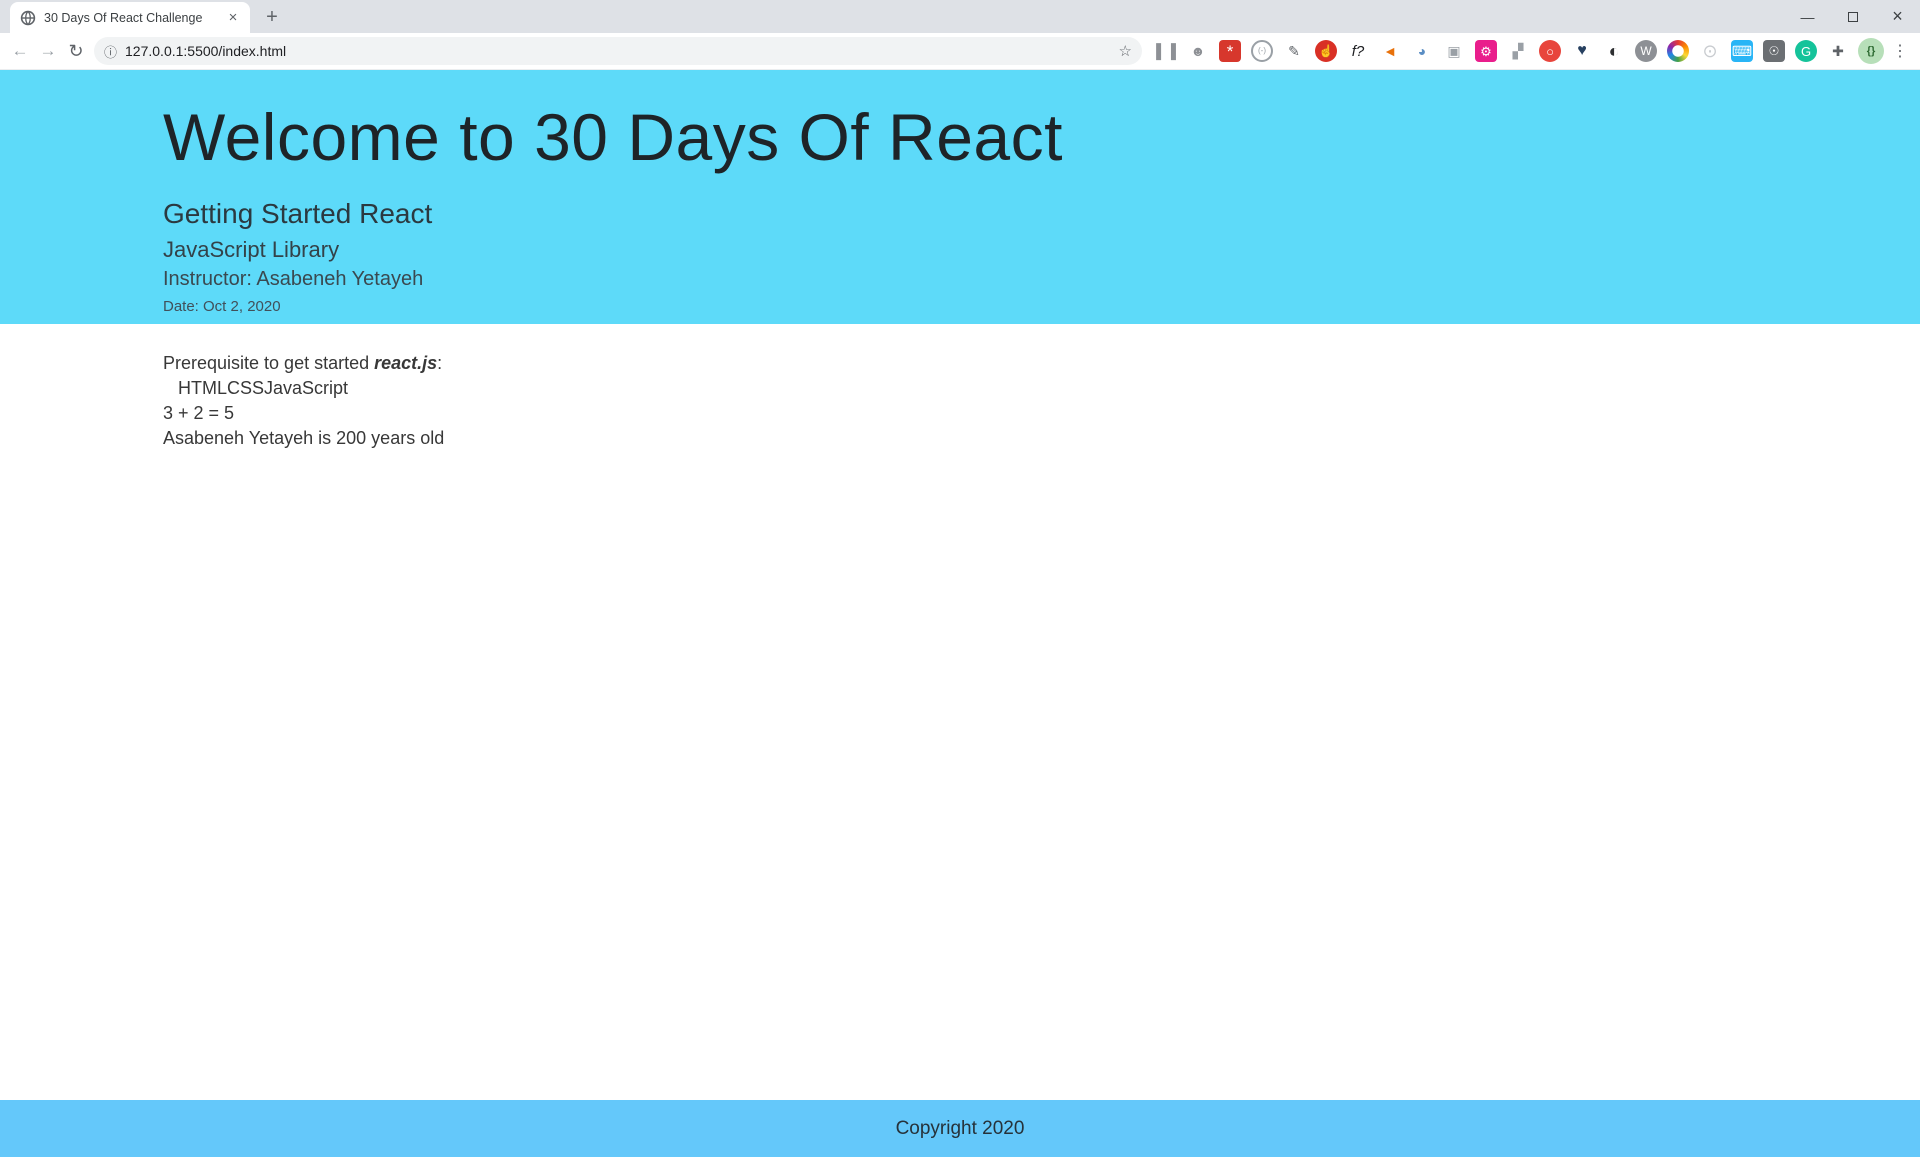 This screenshot has width=1920, height=1157. What do you see at coordinates (1678, 51) in the screenshot?
I see `rainbow-ring-icon` at bounding box center [1678, 51].